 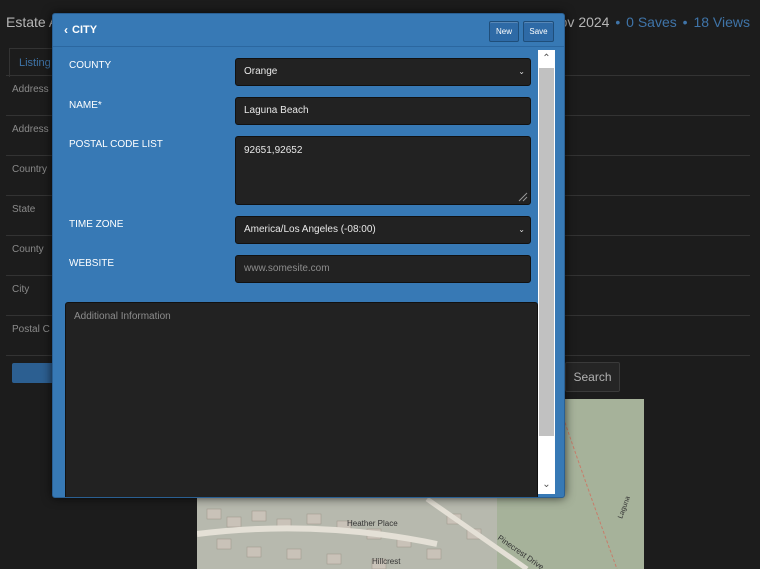 What do you see at coordinates (273, 150) in the screenshot?
I see `postal-code-value: 92651,92652` at bounding box center [273, 150].